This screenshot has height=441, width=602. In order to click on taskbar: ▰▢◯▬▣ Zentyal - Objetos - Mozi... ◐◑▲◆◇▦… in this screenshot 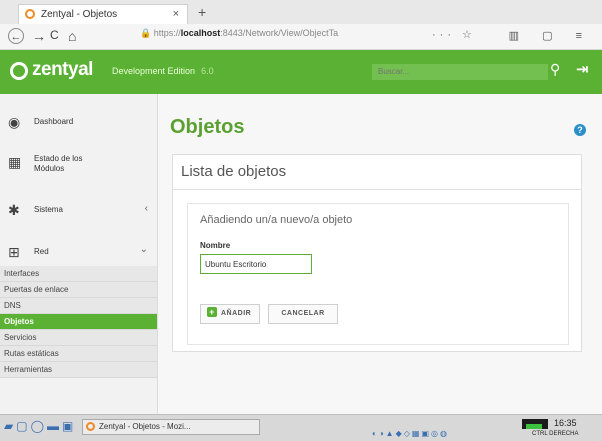, I will do `click(301, 427)`.